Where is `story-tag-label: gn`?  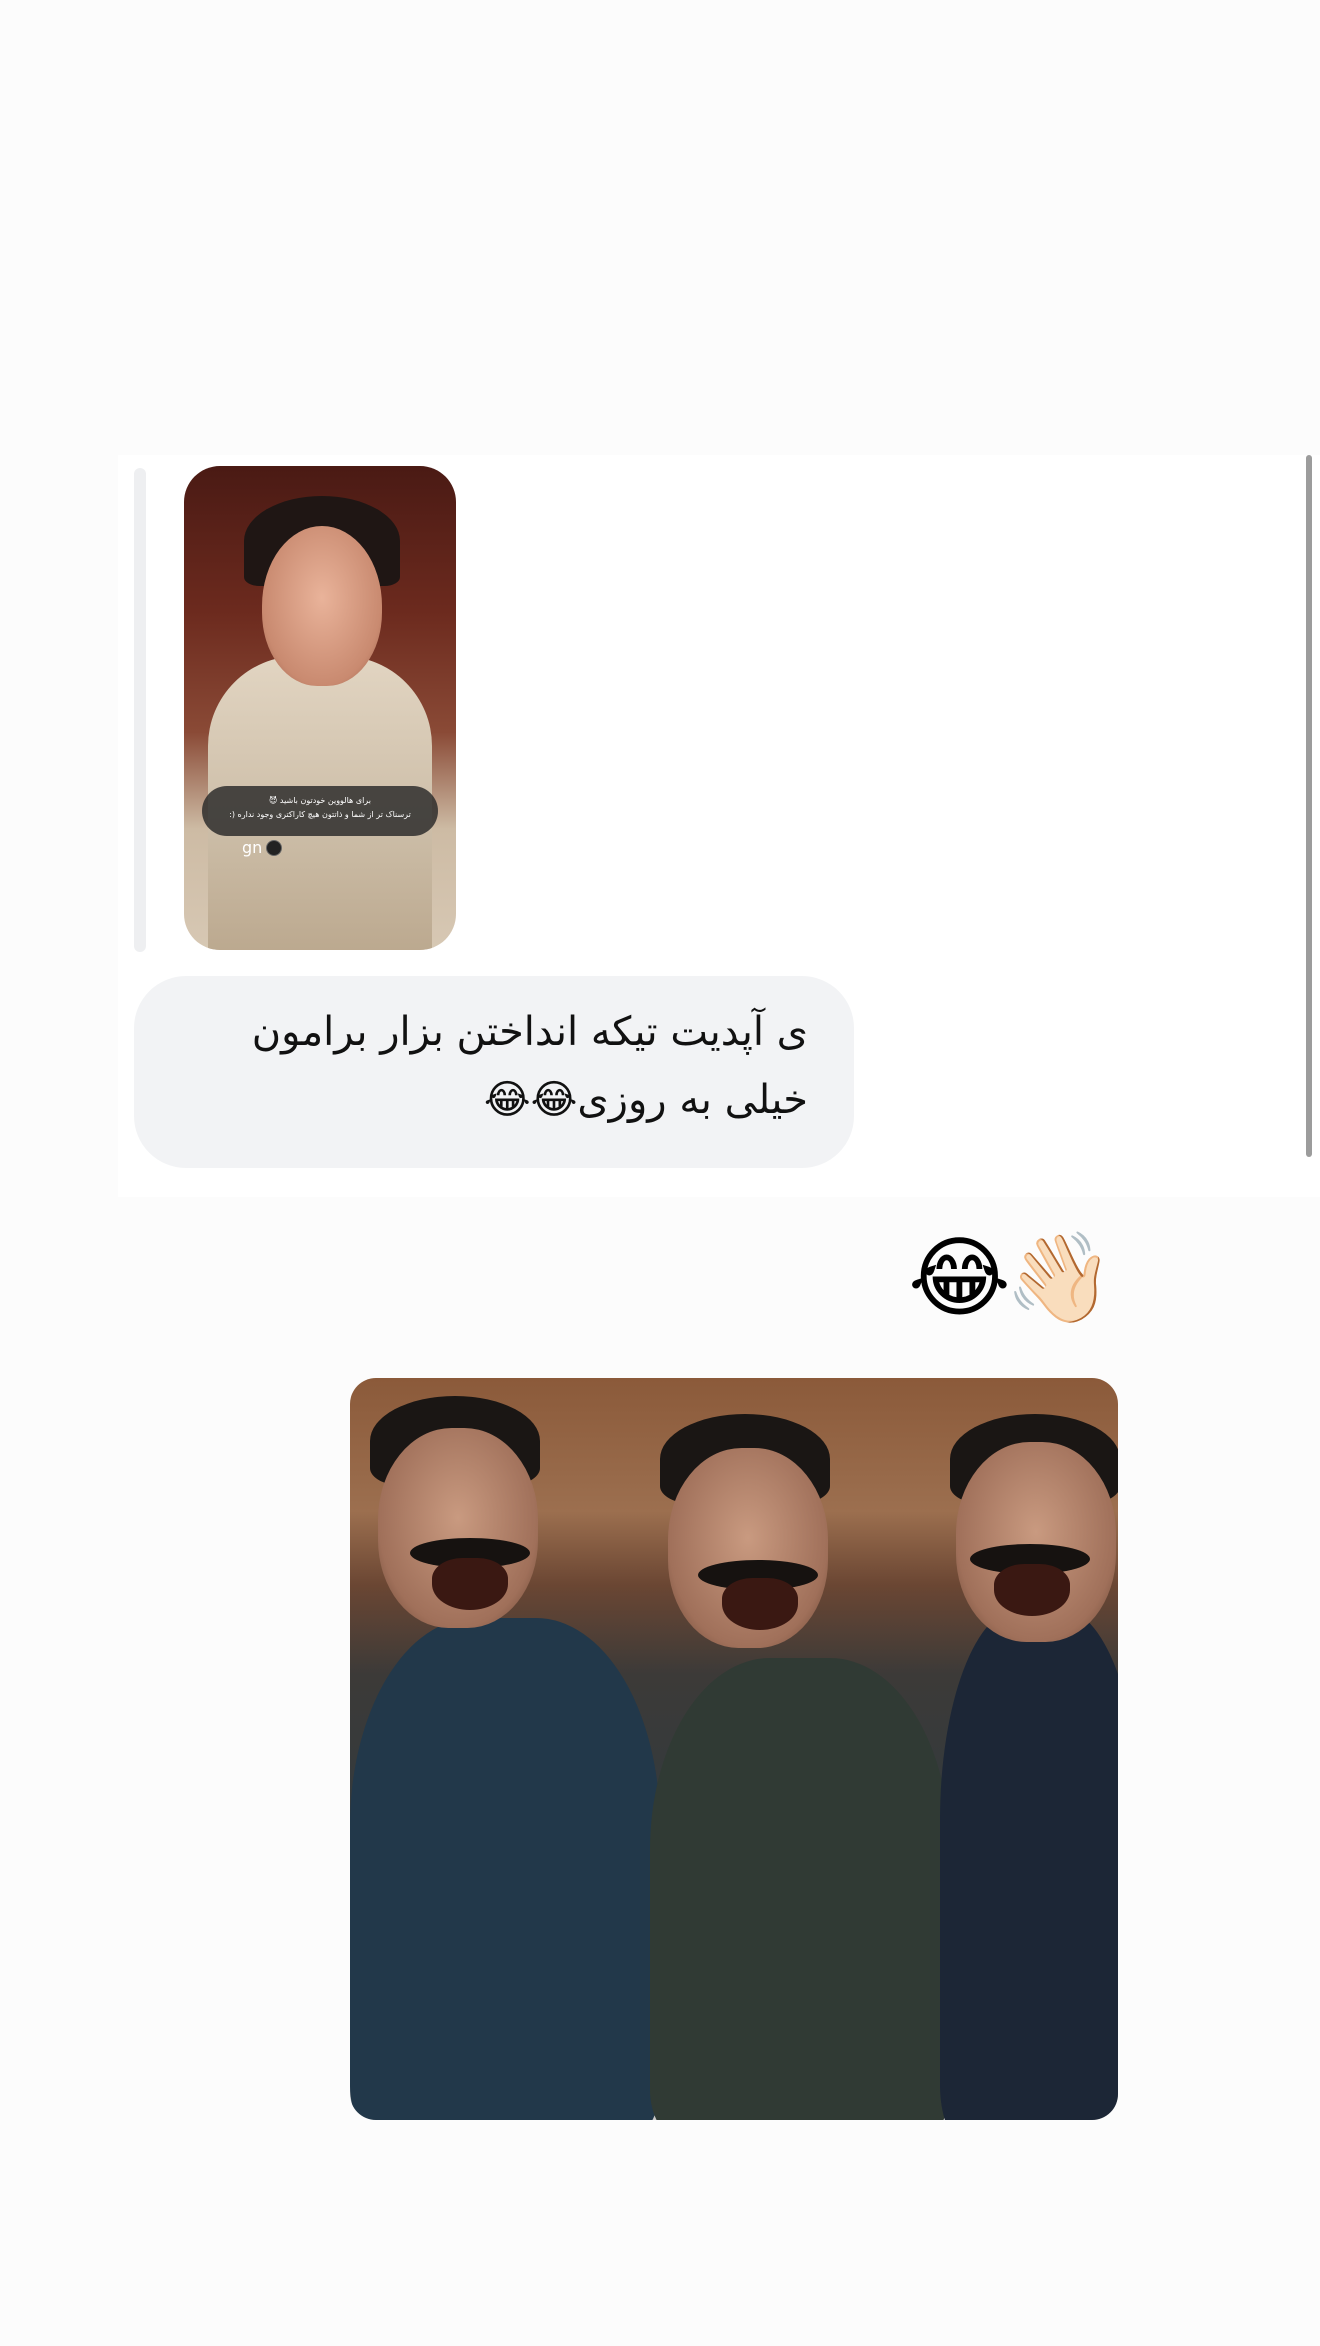
story-tag-label: gn is located at coordinates (252, 847).